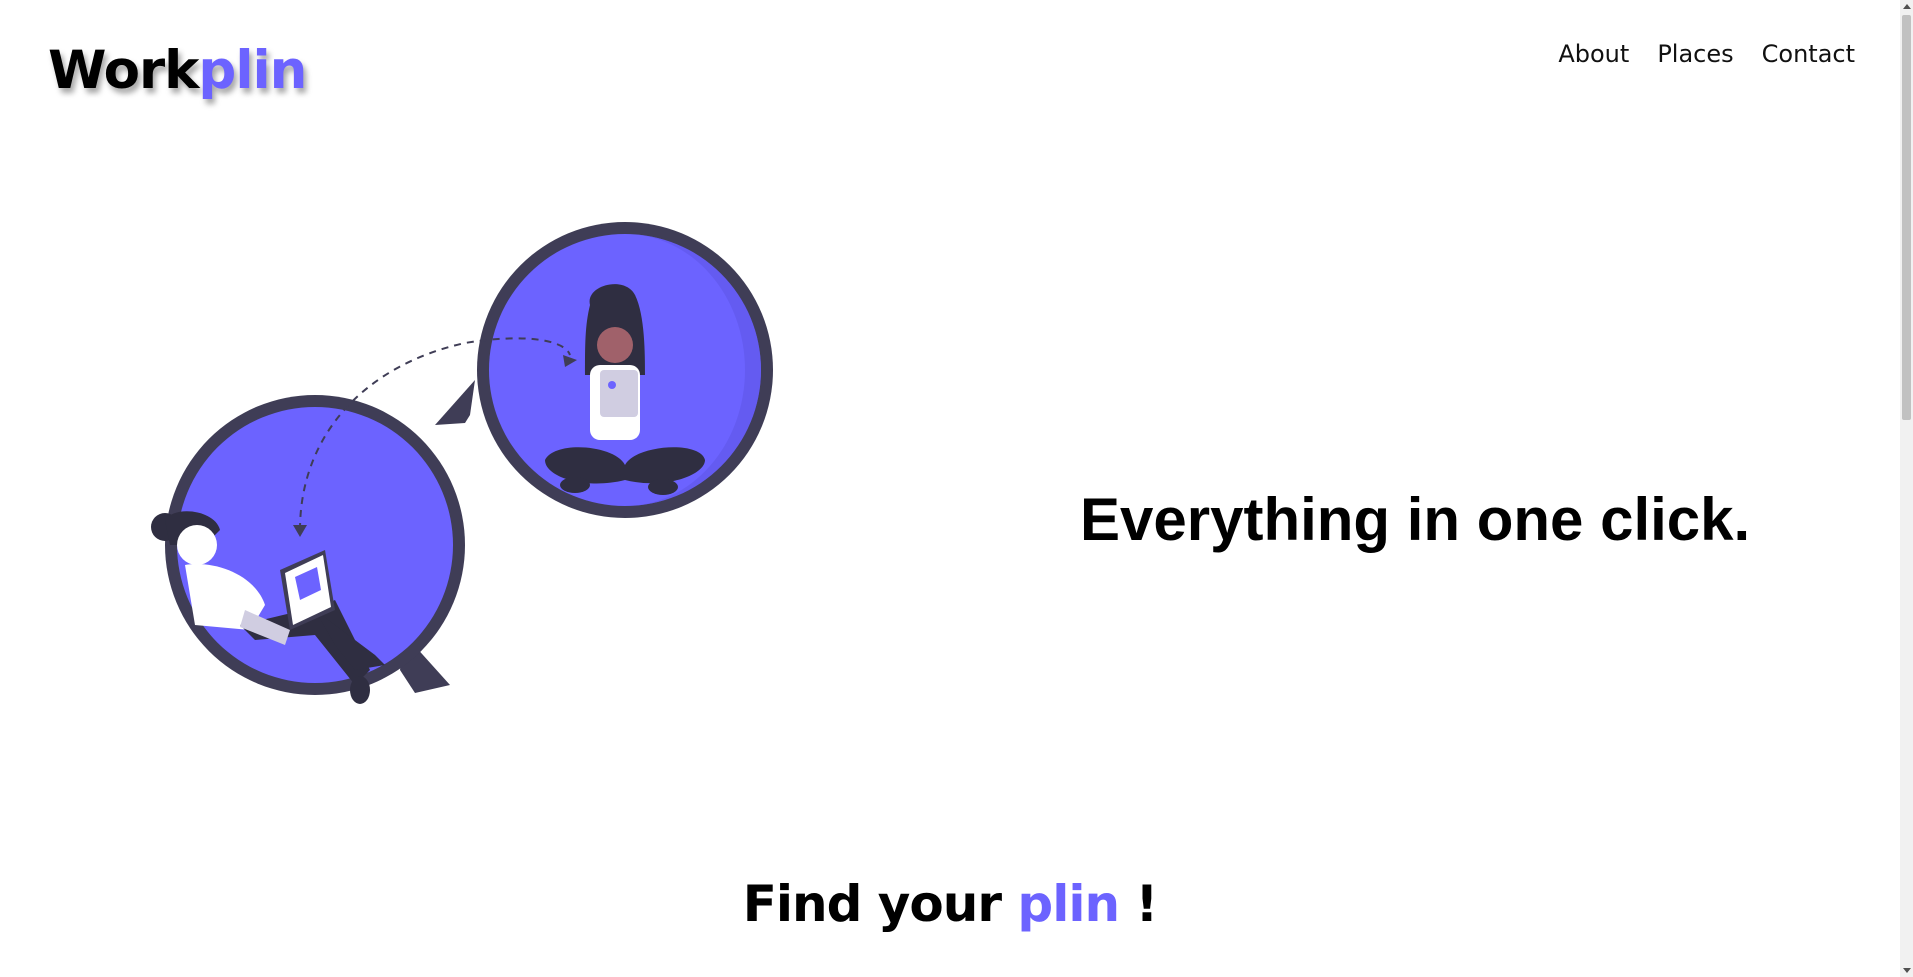  I want to click on main-nav: About Places Contact, so click(1706, 54).